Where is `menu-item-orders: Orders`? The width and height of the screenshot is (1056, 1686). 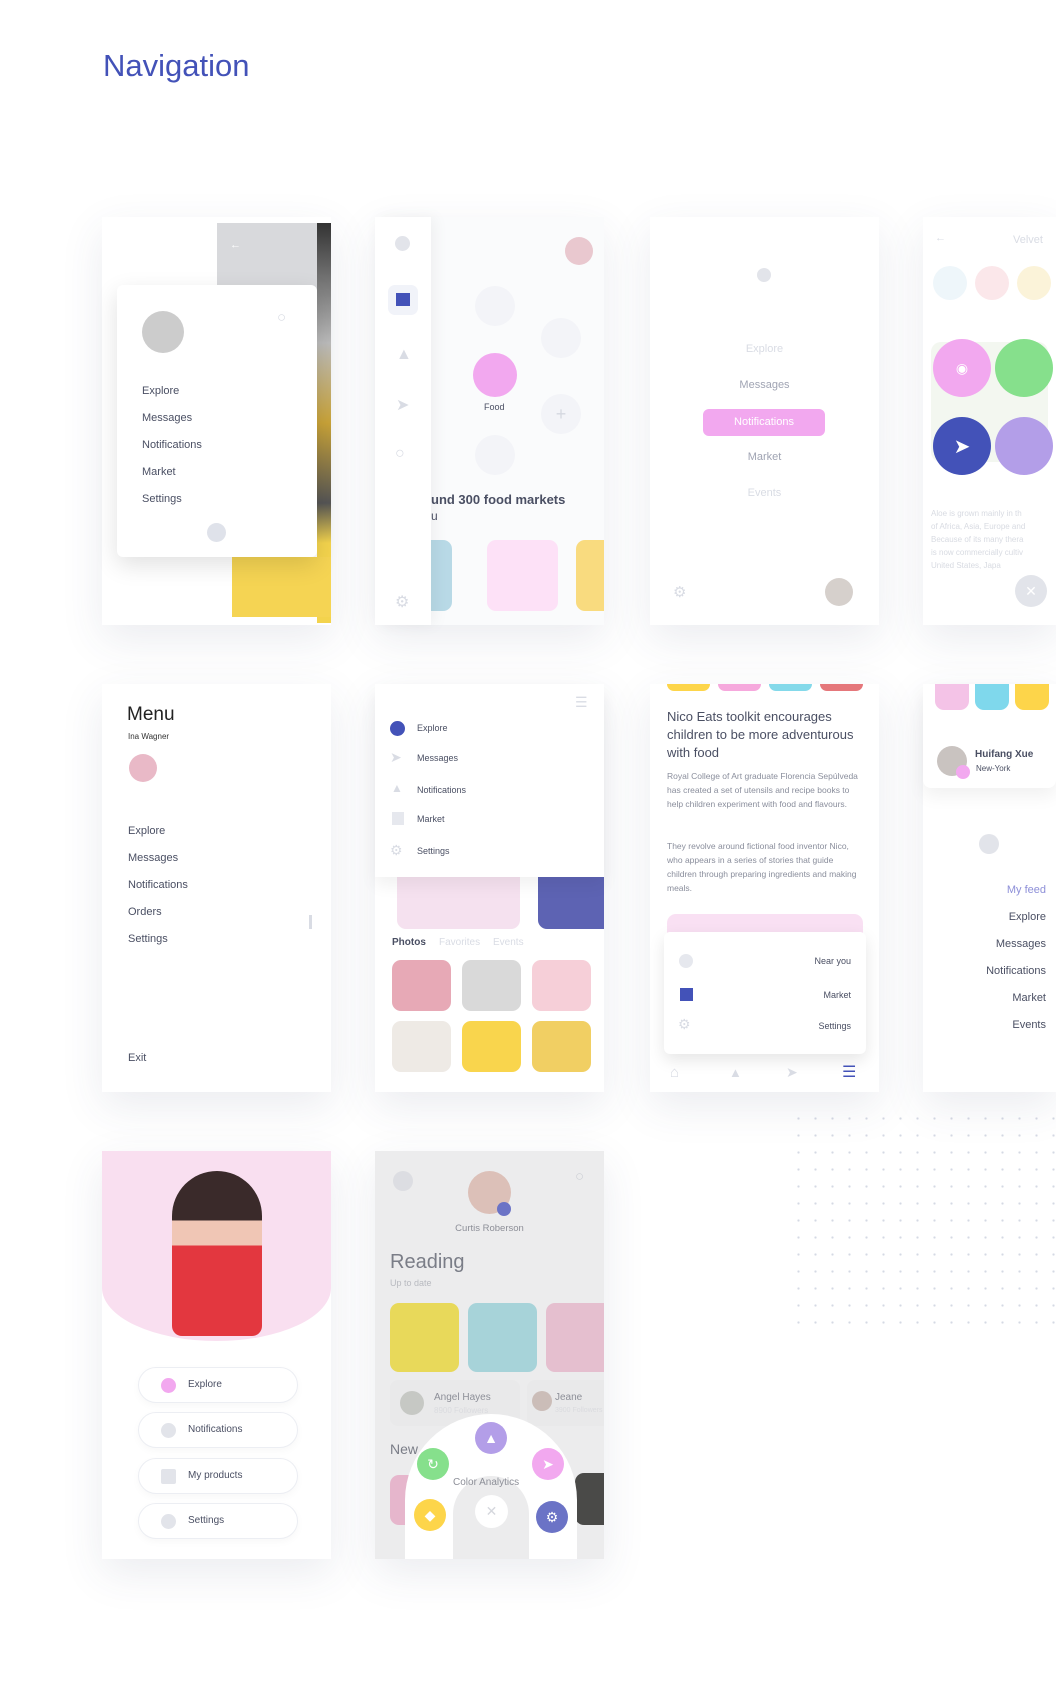
menu-item-orders: Orders is located at coordinates (145, 912).